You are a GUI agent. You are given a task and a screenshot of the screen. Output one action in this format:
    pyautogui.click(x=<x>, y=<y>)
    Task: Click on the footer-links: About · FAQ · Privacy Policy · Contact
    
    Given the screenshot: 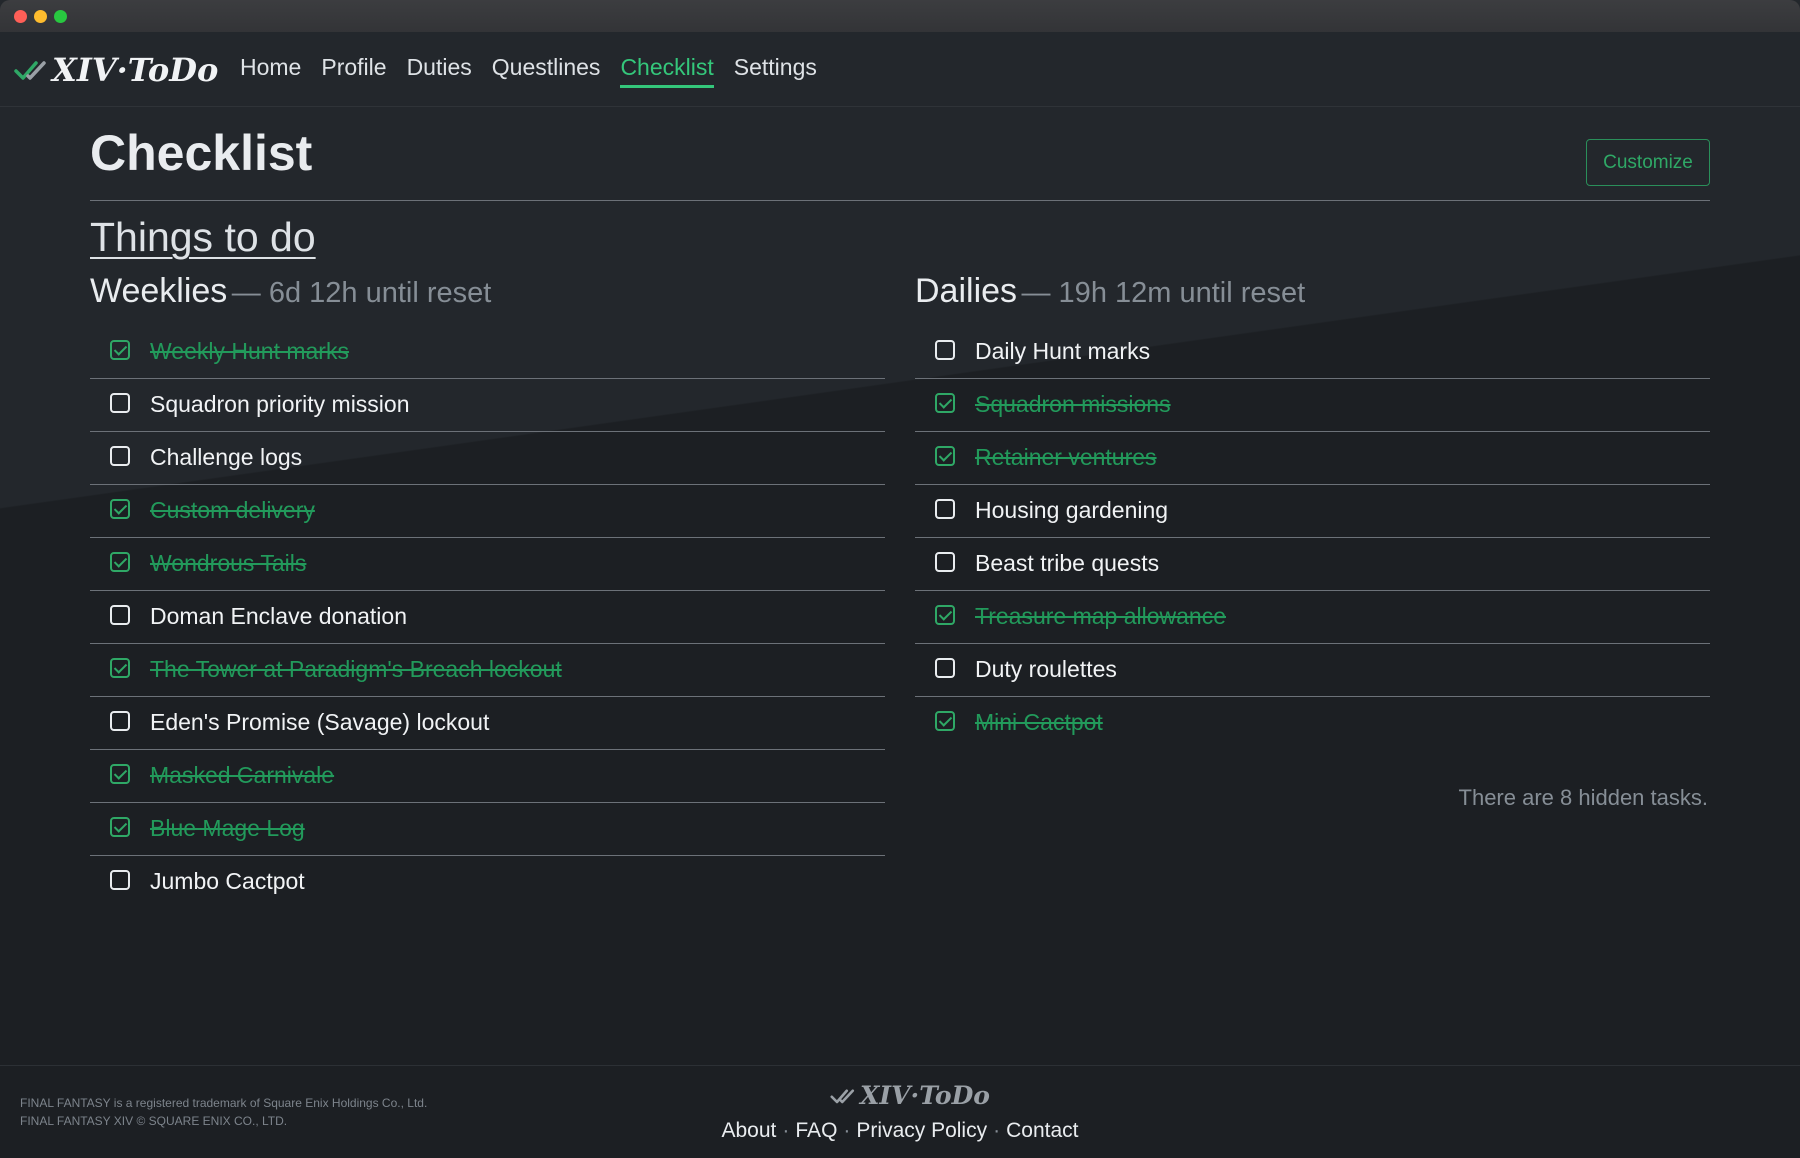 What is the action you would take?
    pyautogui.click(x=900, y=1131)
    